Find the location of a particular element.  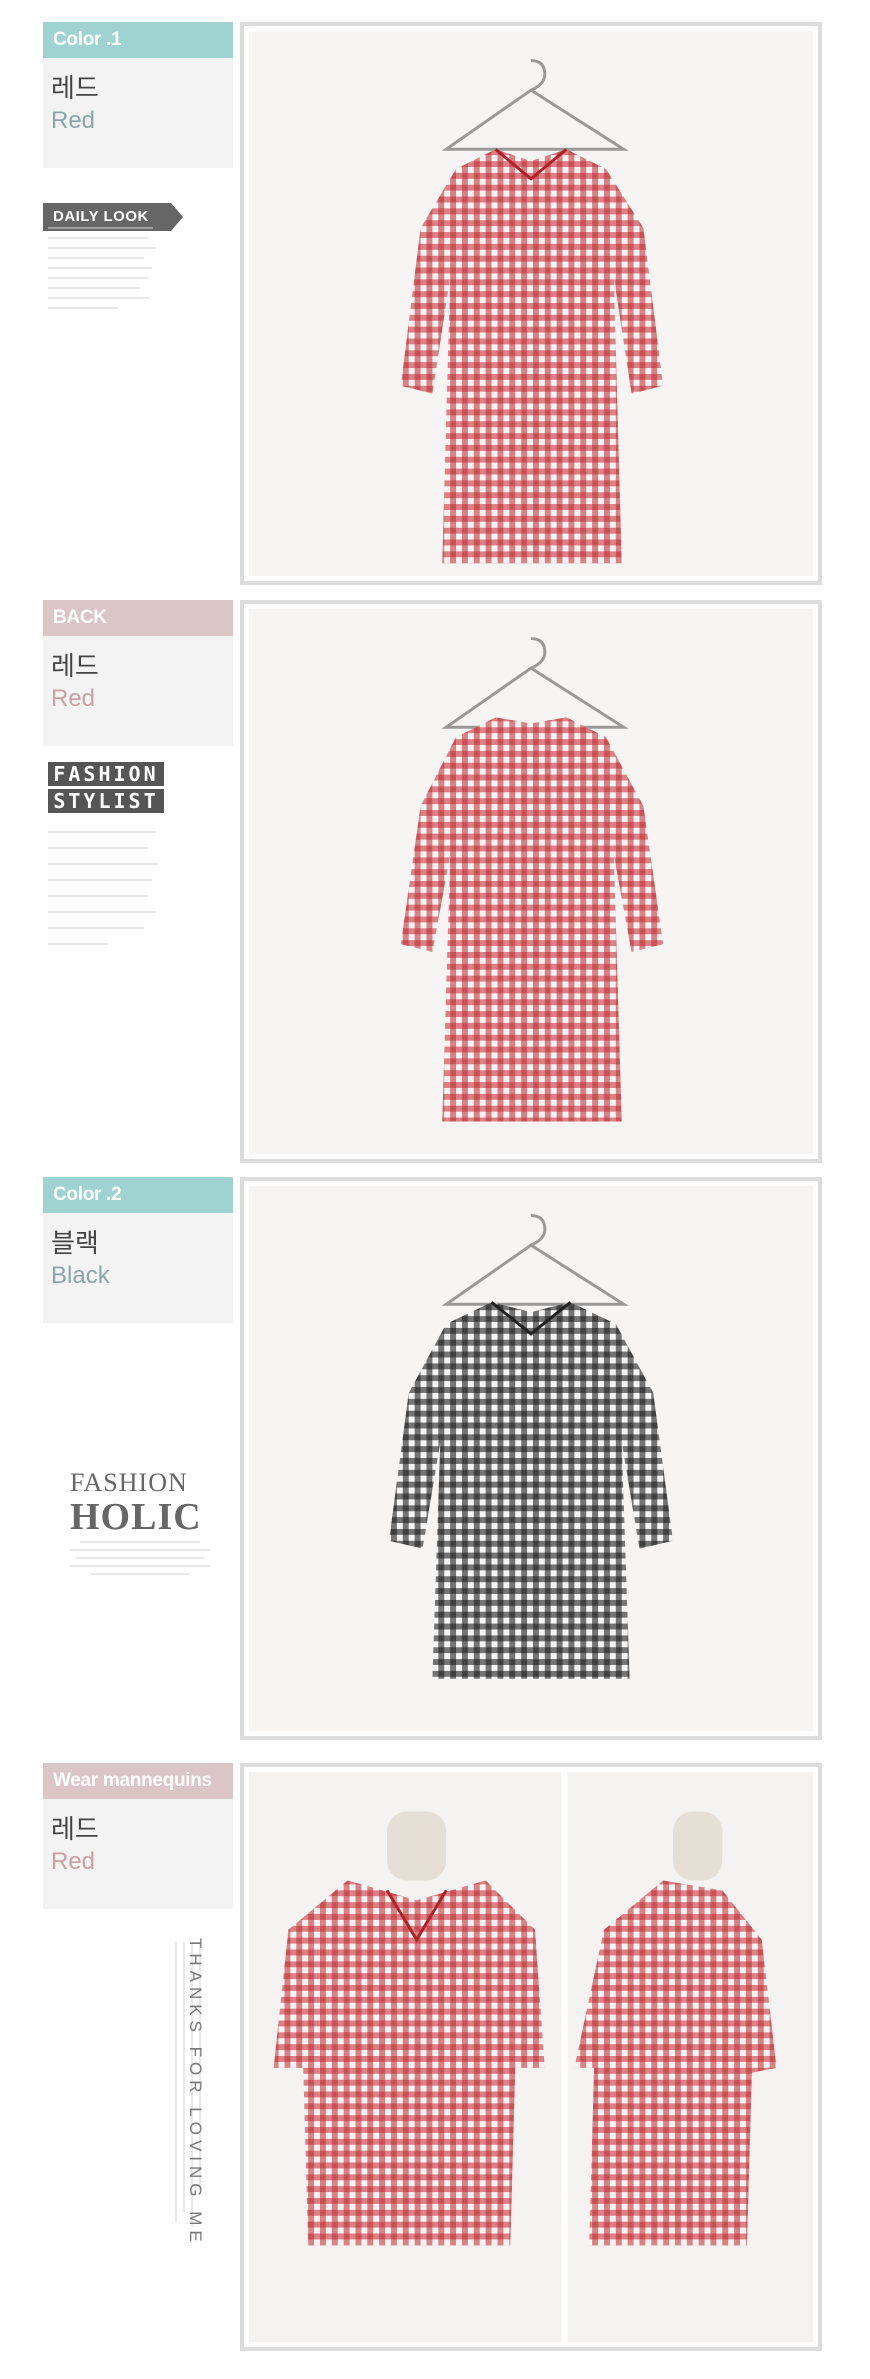

fashion-holic-line-1: FASHION is located at coordinates (129, 1482).